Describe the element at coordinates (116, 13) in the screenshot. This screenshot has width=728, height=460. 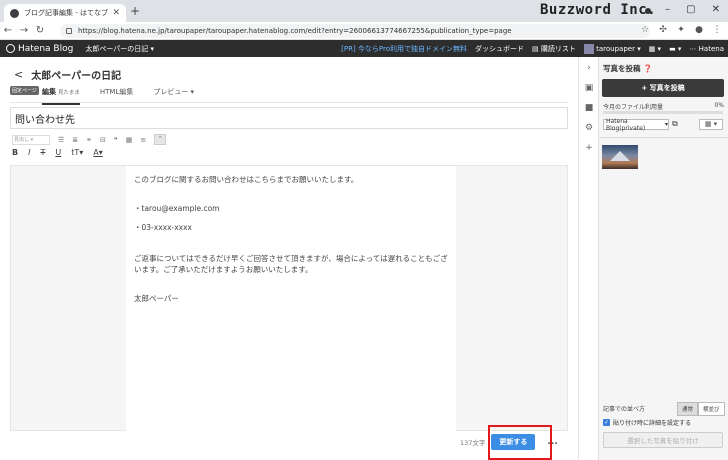
I see `close-tab-icon: ✕` at that location.